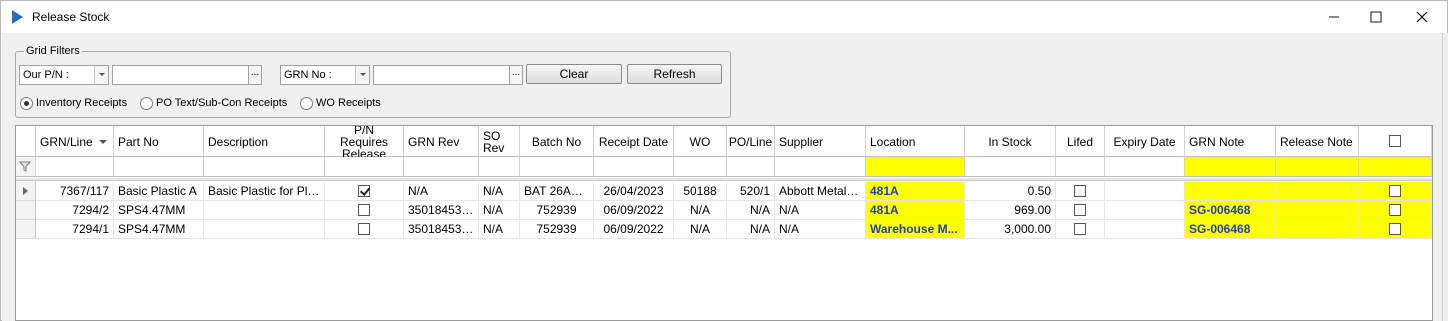 This screenshot has width=1448, height=321. I want to click on refresh-button: Refresh, so click(674, 74).